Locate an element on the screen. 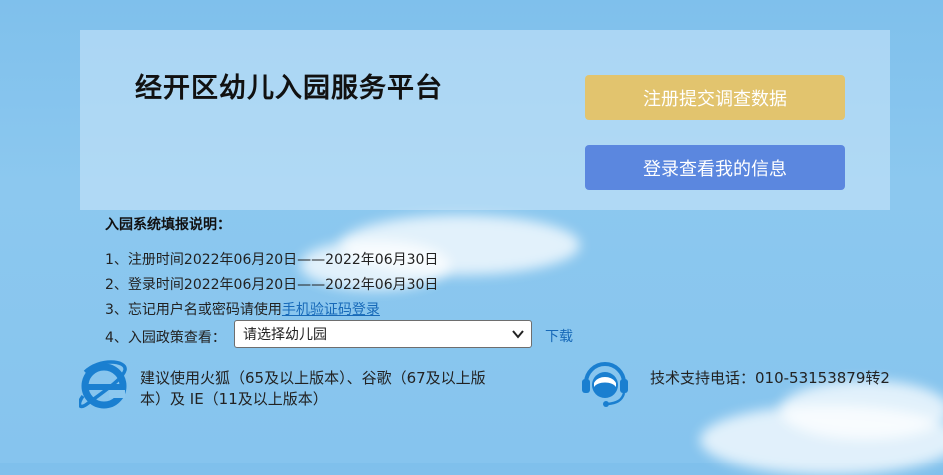  sms-login-link: 手机验证码登录 is located at coordinates (331, 310).